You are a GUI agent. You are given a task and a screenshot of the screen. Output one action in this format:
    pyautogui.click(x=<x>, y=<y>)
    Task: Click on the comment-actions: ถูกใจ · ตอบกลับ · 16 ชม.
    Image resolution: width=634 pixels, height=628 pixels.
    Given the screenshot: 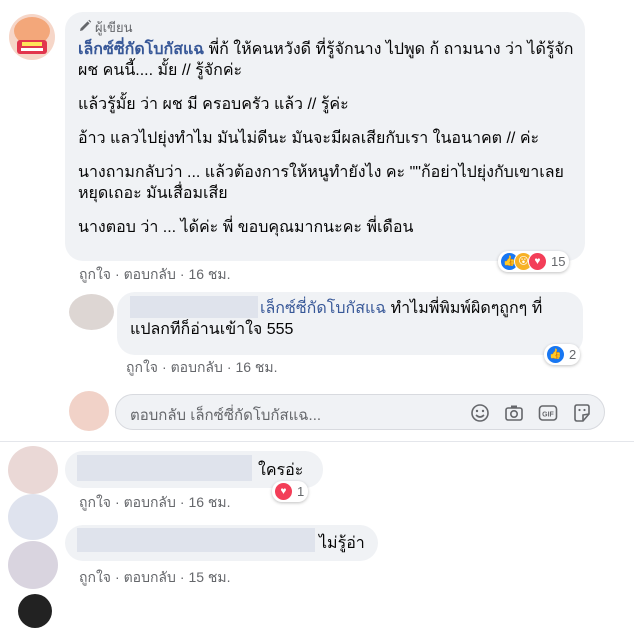 What is the action you would take?
    pyautogui.click(x=155, y=502)
    